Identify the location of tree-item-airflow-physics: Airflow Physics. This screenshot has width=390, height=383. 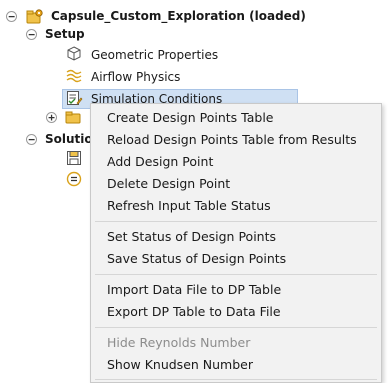
(135, 77).